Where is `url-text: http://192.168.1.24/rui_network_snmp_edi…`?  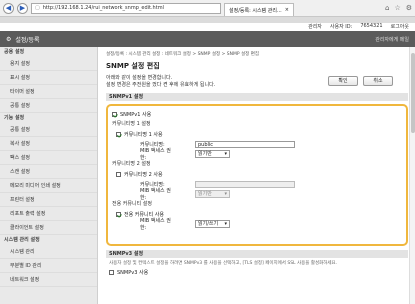 url-text: http://192.168.1.24/rui_network_snmp_edi… is located at coordinates (103, 8).